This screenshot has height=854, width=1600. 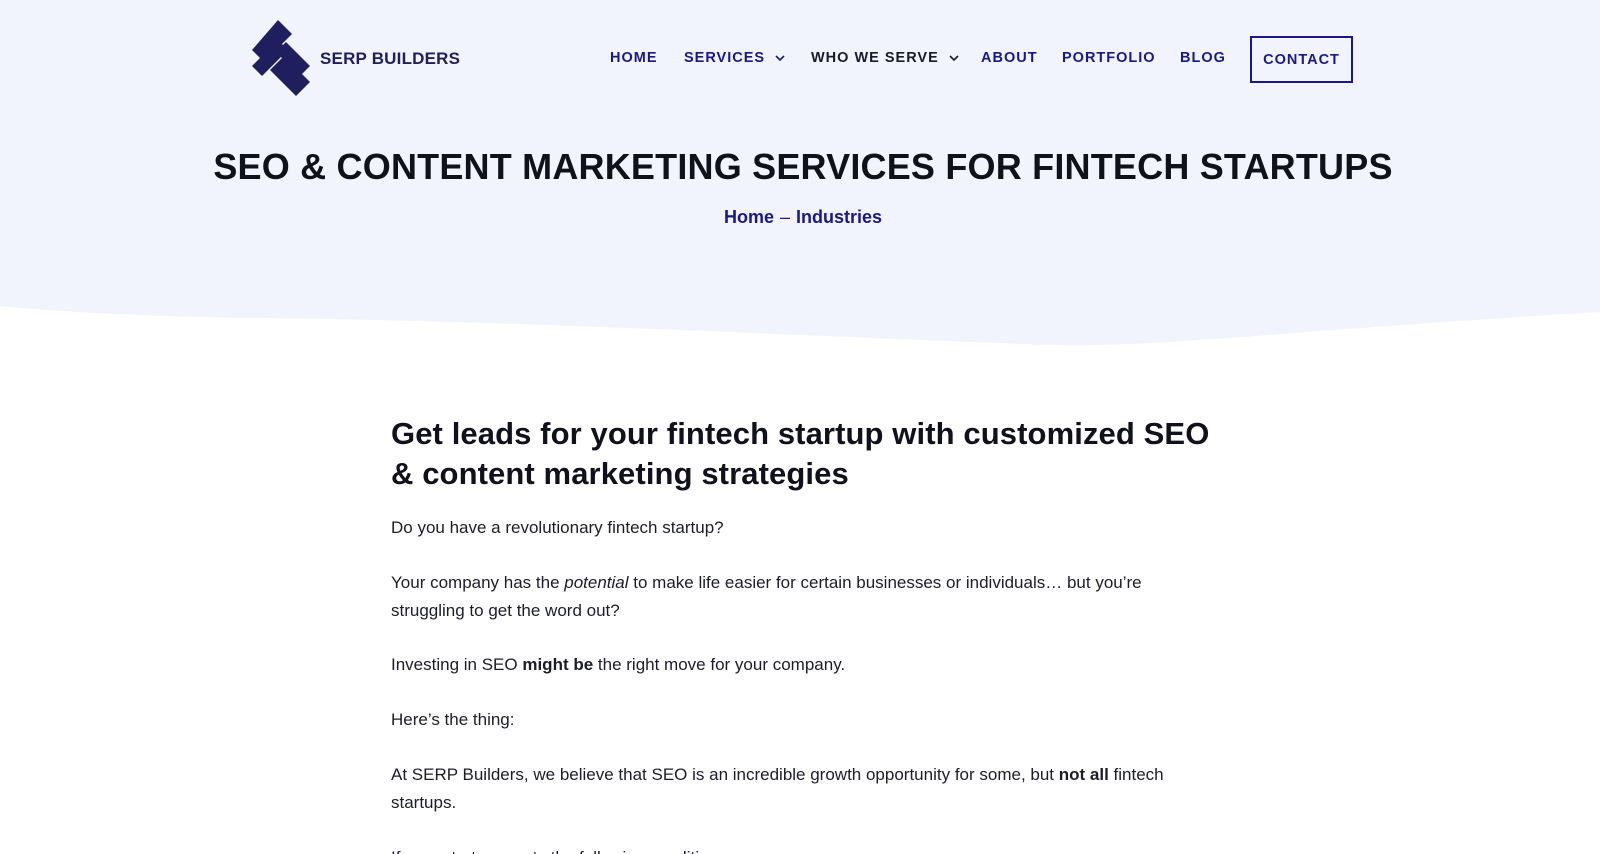 I want to click on nav-portfolio-label: PORTFOLIO, so click(x=1109, y=58).